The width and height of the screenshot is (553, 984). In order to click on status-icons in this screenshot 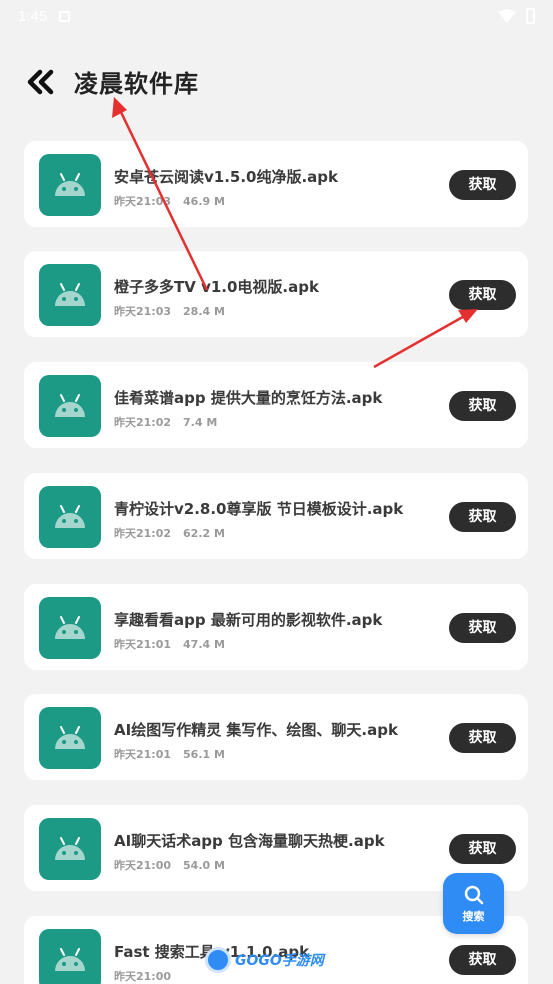, I will do `click(516, 16)`.